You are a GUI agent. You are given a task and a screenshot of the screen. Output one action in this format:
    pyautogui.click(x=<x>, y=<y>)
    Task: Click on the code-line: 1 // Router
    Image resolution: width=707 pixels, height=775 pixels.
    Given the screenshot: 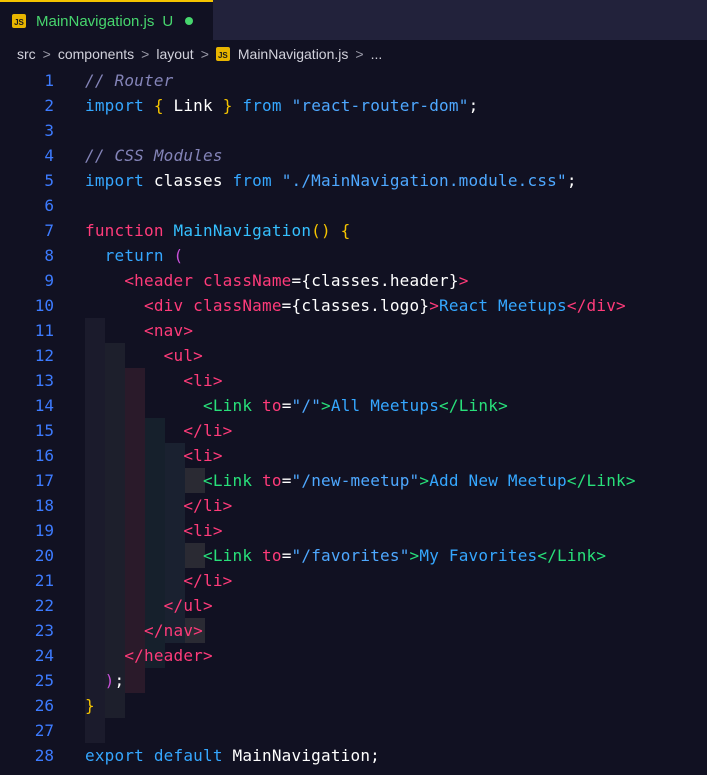 What is the action you would take?
    pyautogui.click(x=353, y=80)
    